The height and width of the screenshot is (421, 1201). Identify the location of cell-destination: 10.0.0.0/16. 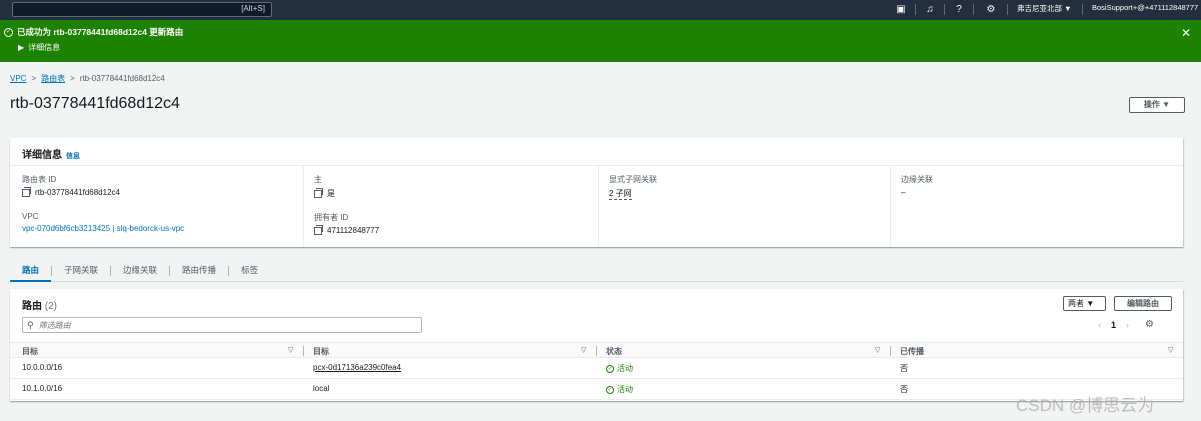
(42, 367).